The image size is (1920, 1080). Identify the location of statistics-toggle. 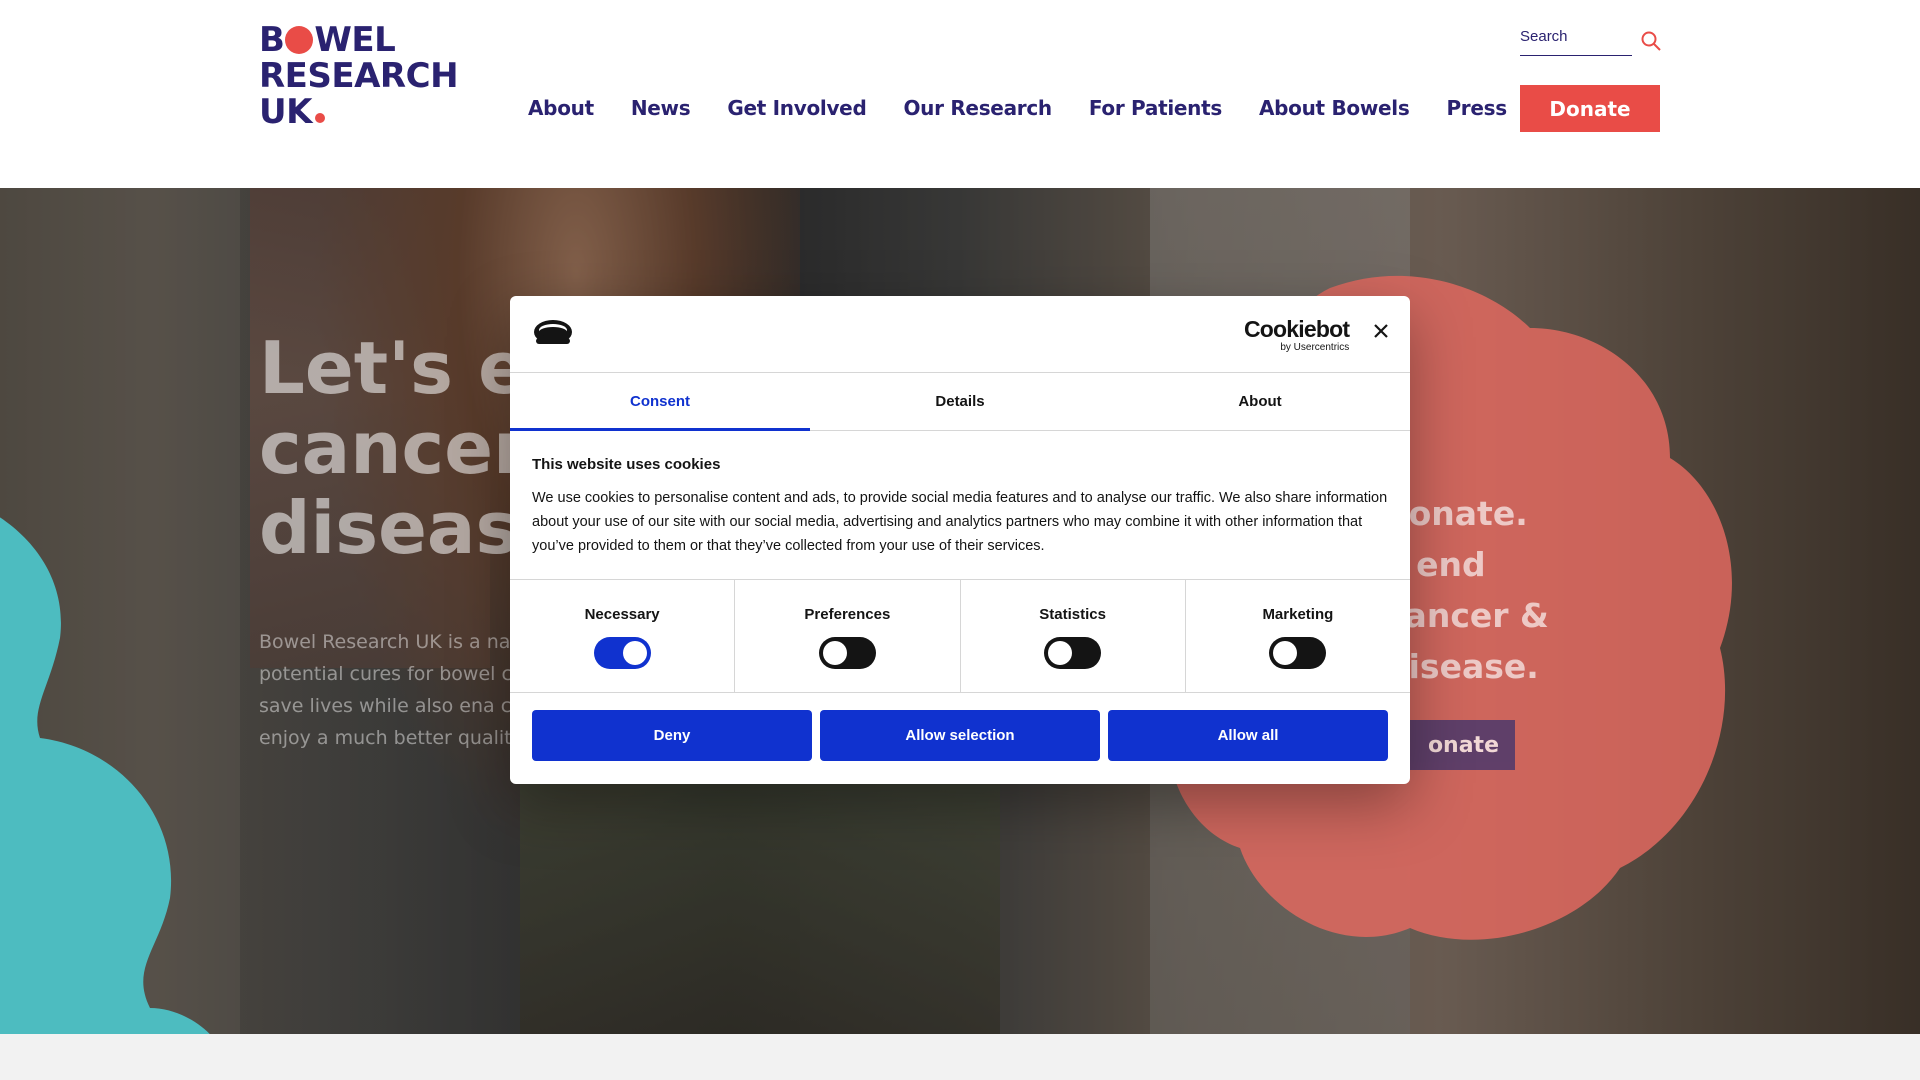
(1073, 653).